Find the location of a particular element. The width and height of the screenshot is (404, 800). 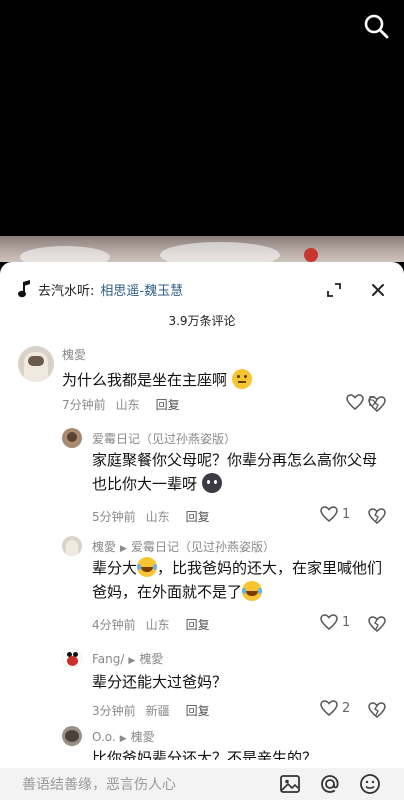

comment-text: 辈分大 ，比我爸妈的还大，在家里喊他们 爸妈，在外面就不是了 is located at coordinates (242, 580).